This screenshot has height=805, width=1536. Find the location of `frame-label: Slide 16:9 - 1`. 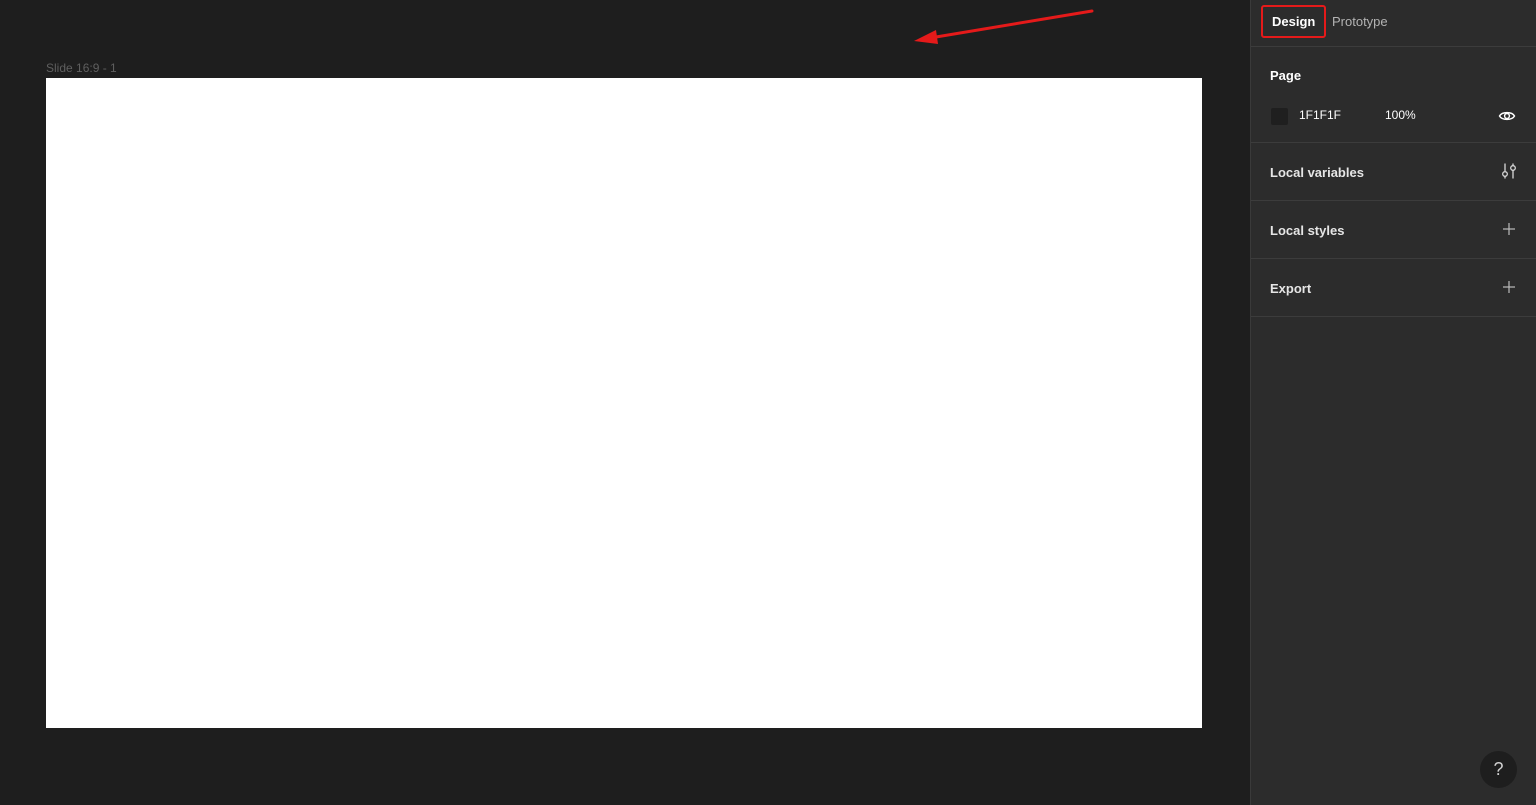

frame-label: Slide 16:9 - 1 is located at coordinates (81, 68).